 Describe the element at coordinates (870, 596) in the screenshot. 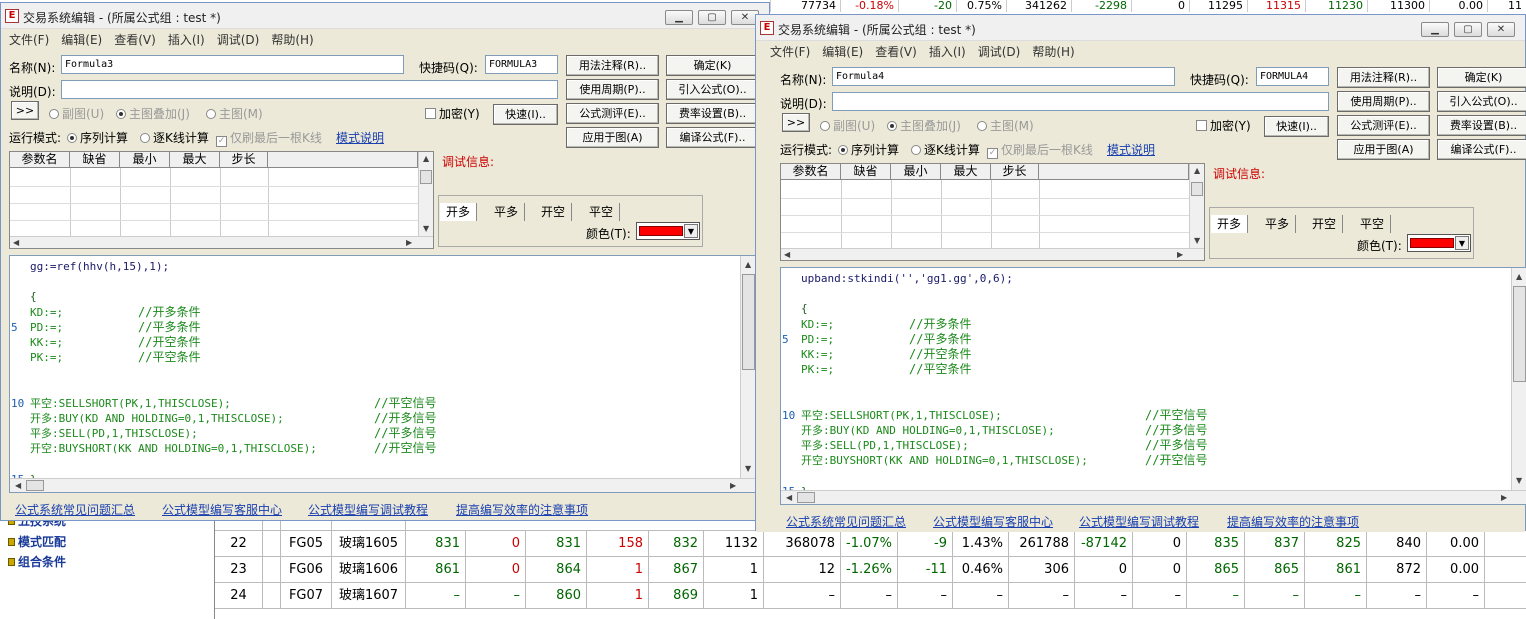

I see `table-row: 24 FG07 玻璃1607– –860 1 869 1– – – – – – – – – – – –` at that location.